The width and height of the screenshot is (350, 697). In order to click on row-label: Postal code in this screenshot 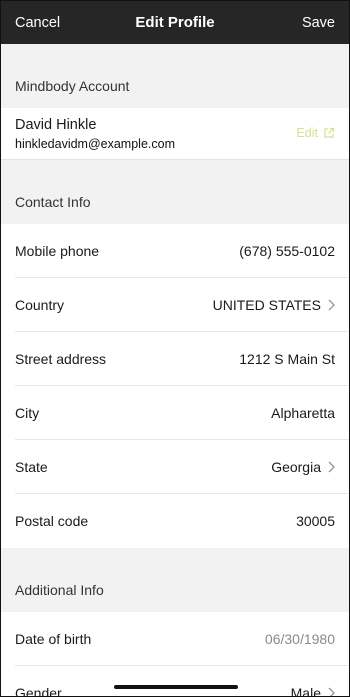, I will do `click(52, 521)`.